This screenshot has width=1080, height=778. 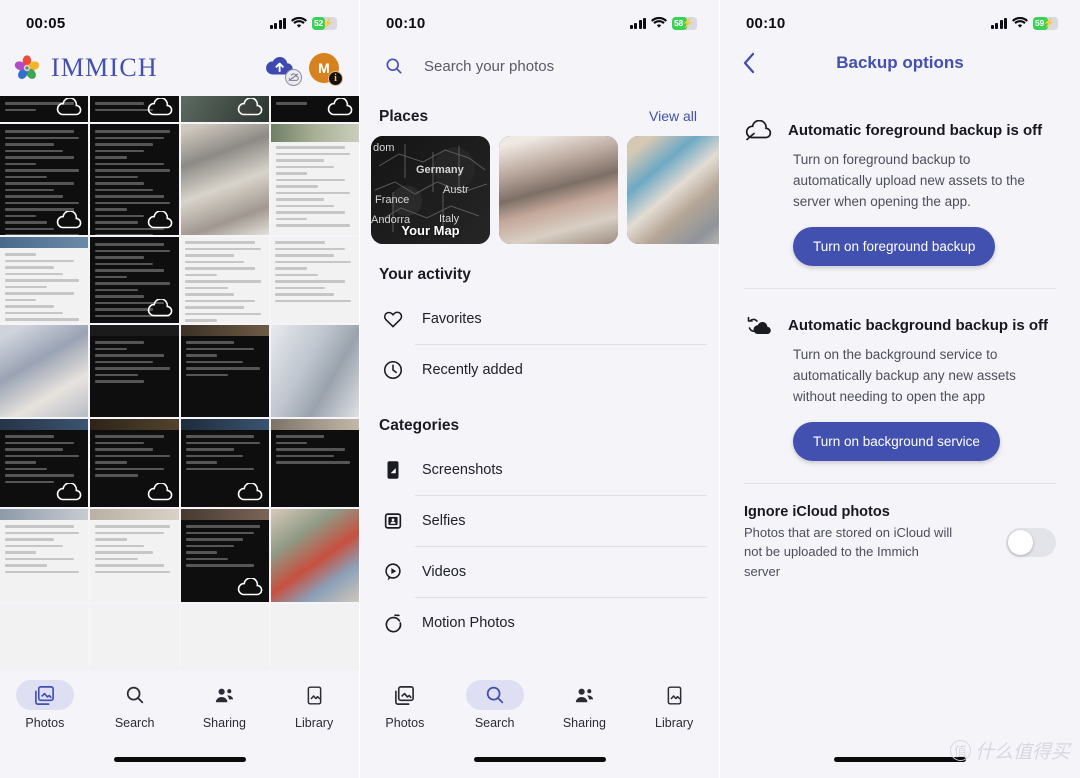 What do you see at coordinates (539, 111) in the screenshot?
I see `places-section-header: Places View all` at bounding box center [539, 111].